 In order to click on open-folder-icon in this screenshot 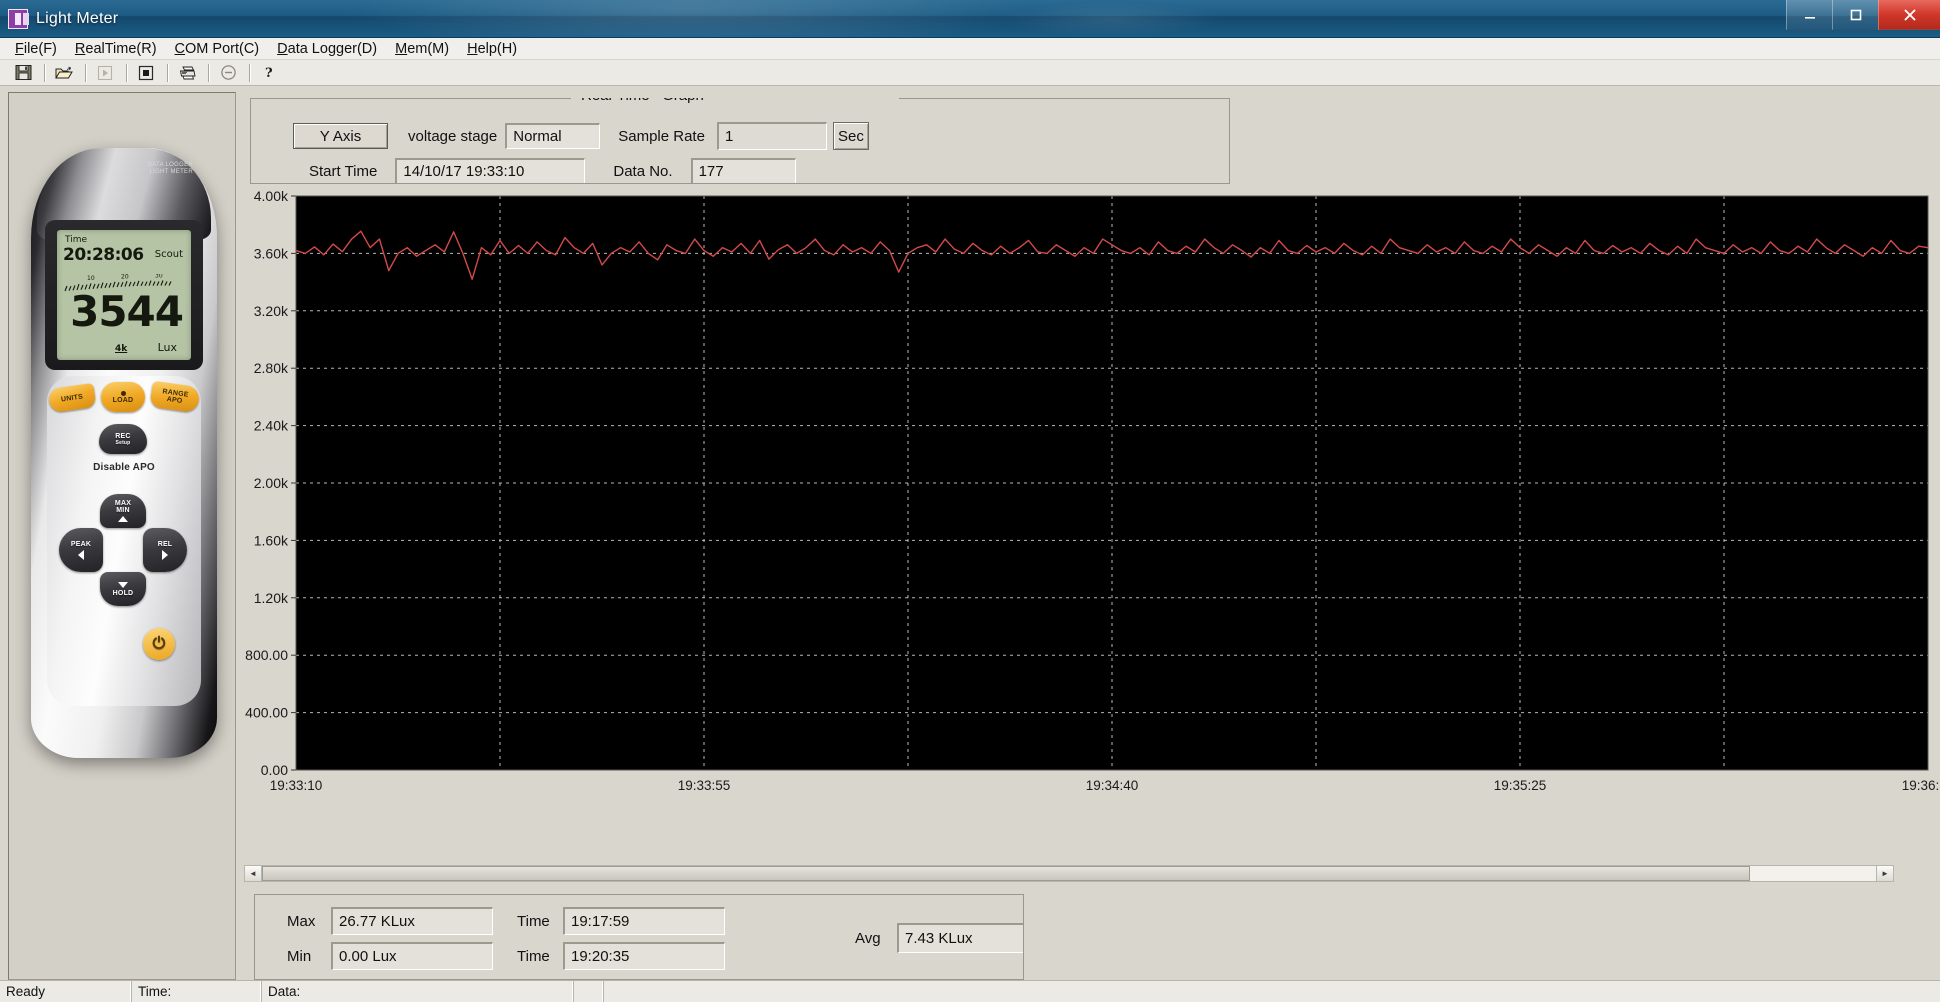, I will do `click(64, 73)`.